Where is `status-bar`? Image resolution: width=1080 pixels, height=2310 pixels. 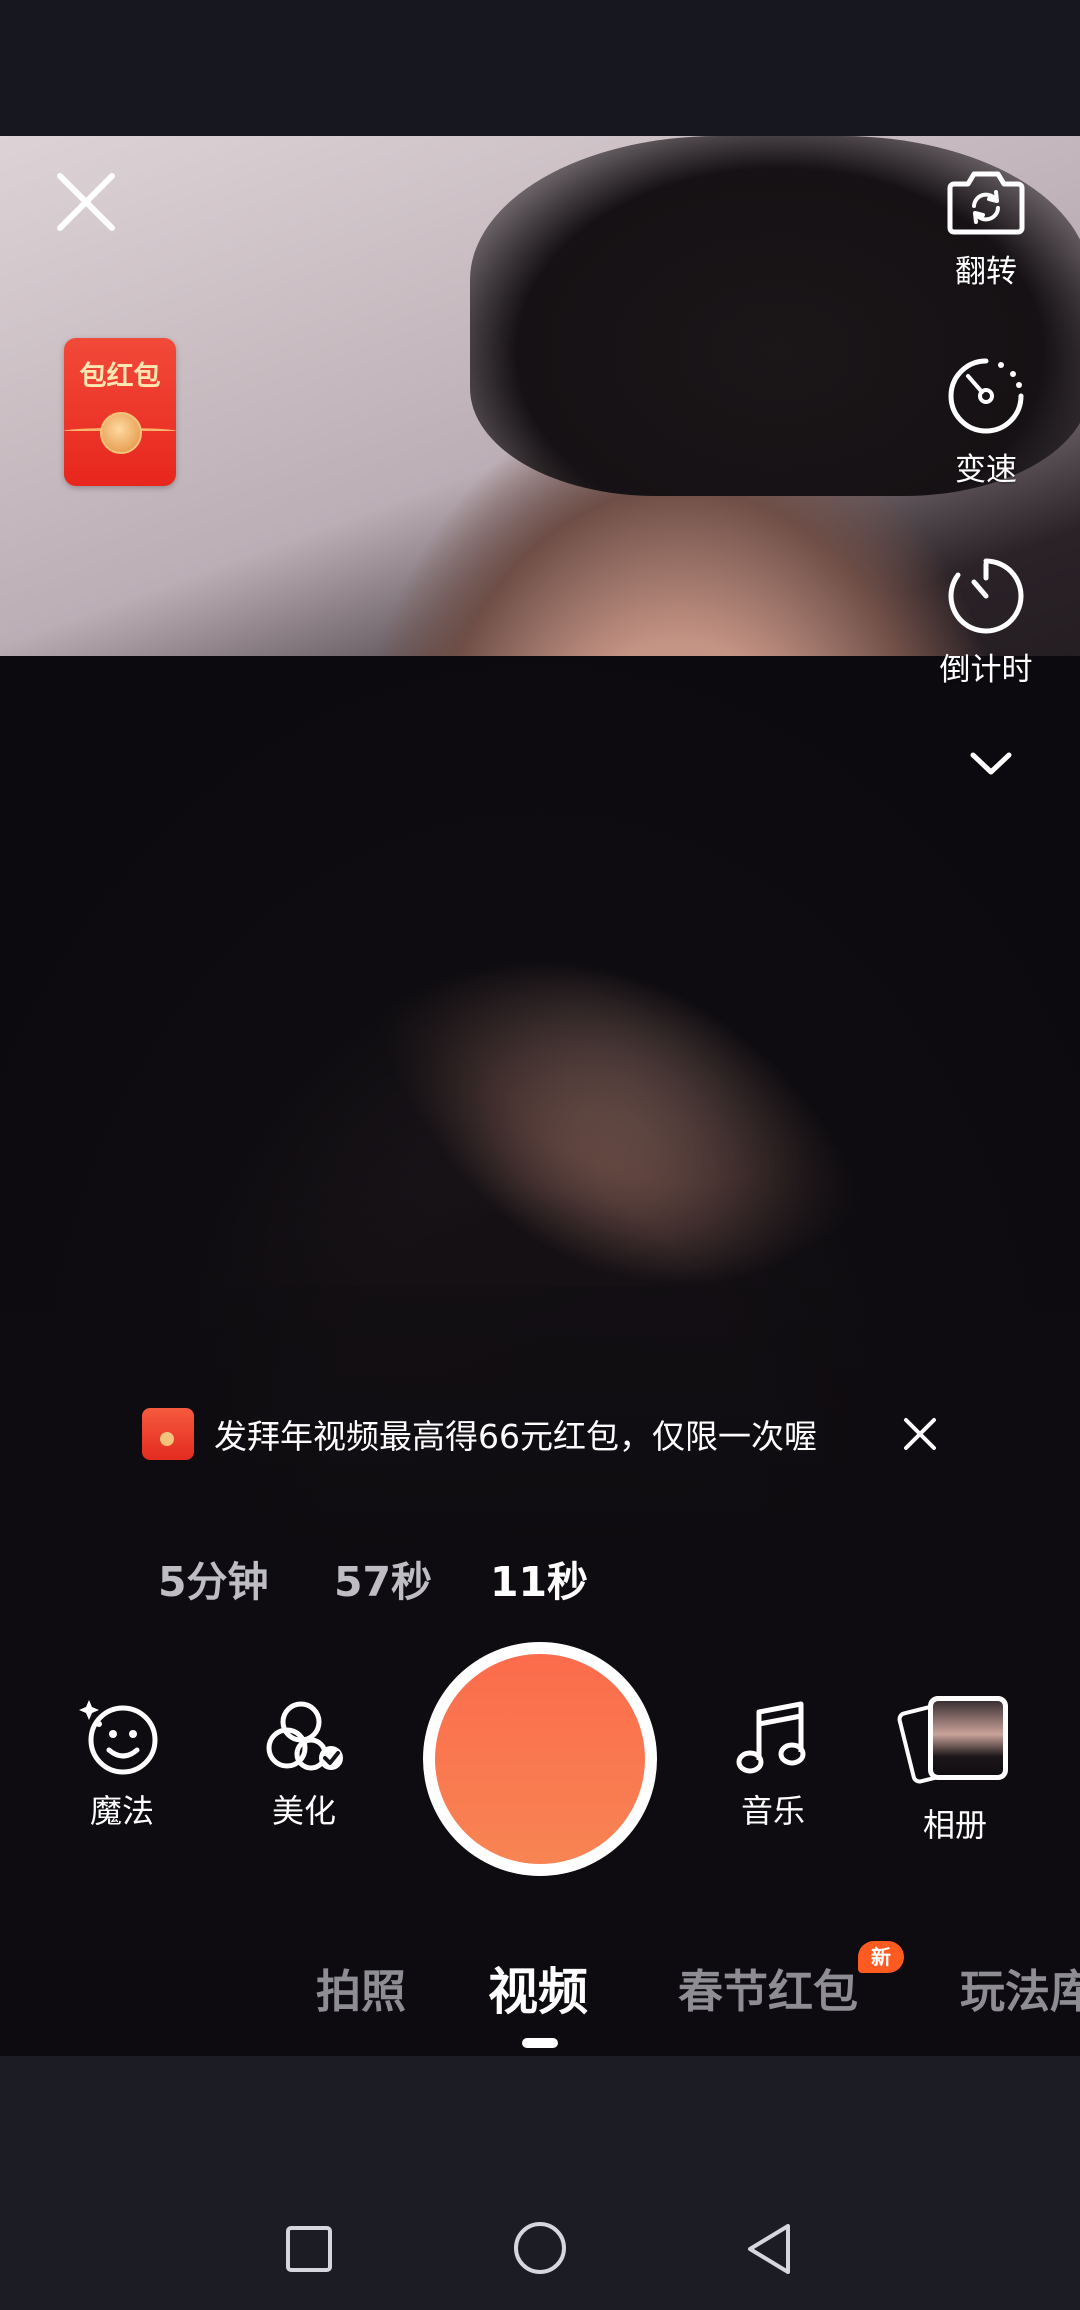 status-bar is located at coordinates (540, 68).